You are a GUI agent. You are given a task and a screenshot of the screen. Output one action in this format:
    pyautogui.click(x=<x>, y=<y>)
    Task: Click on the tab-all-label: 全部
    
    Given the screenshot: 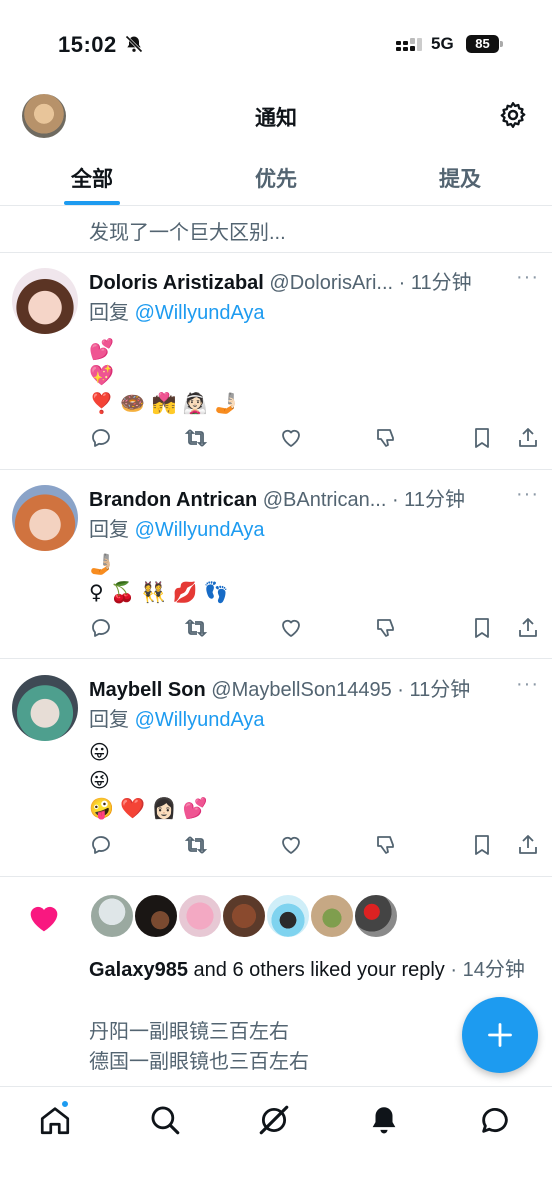 What is the action you would take?
    pyautogui.click(x=92, y=179)
    